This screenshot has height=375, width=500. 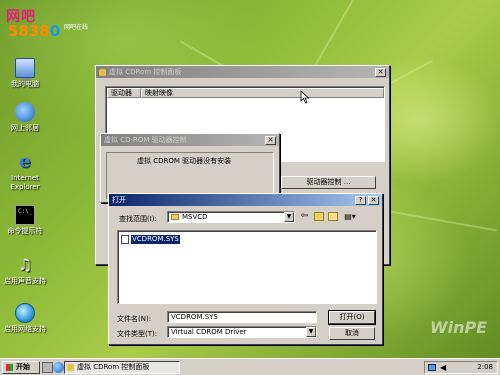 What do you see at coordinates (25, 112) in the screenshot?
I see `network-icon` at bounding box center [25, 112].